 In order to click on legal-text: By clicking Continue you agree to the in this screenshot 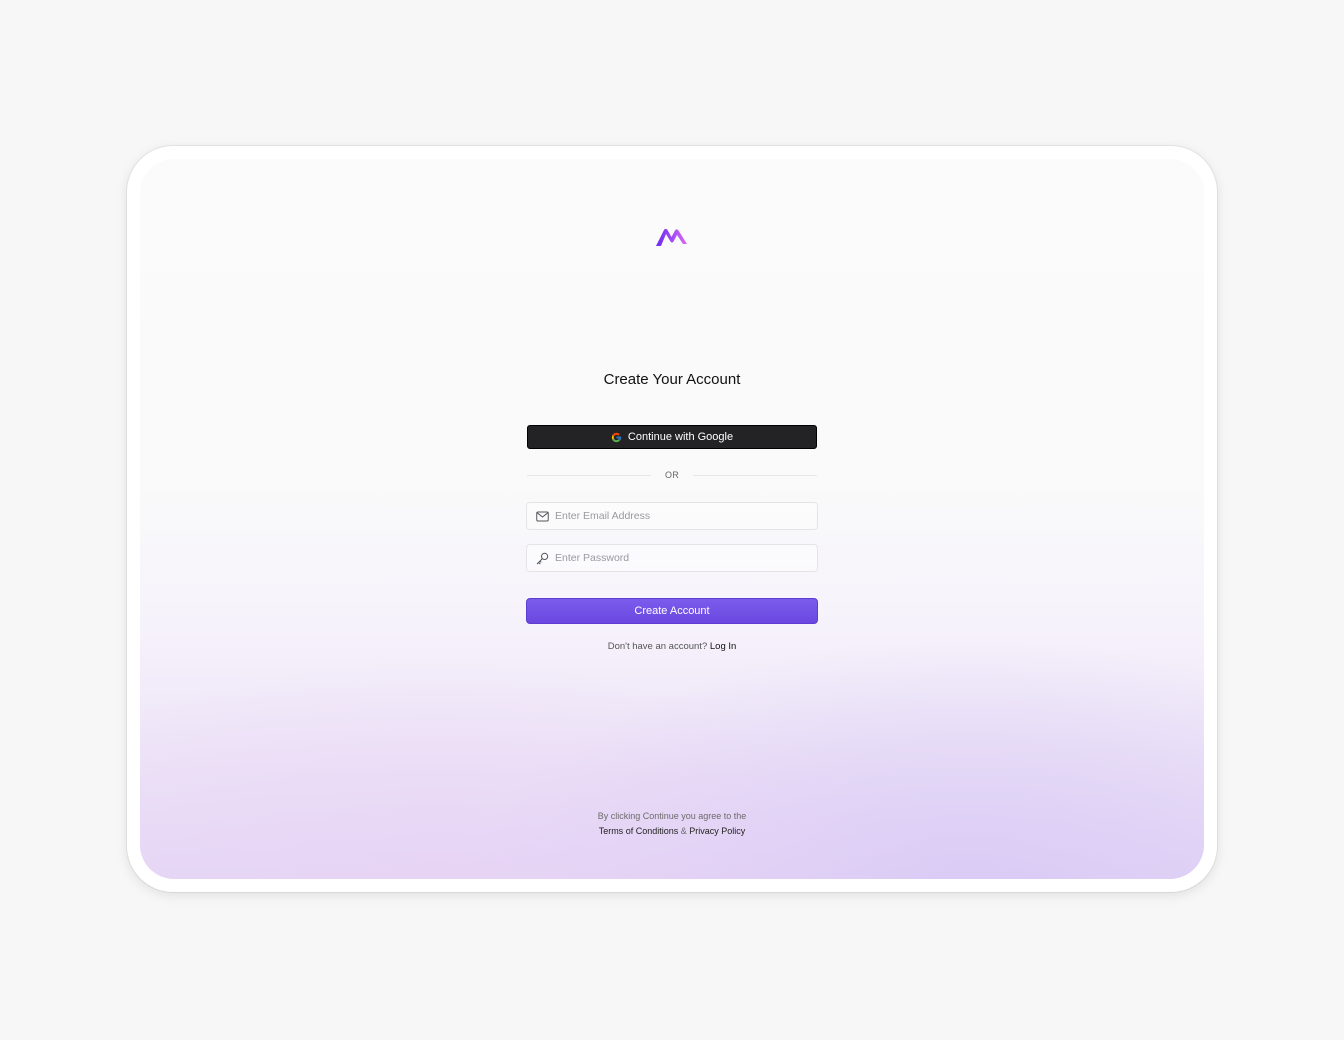, I will do `click(672, 816)`.